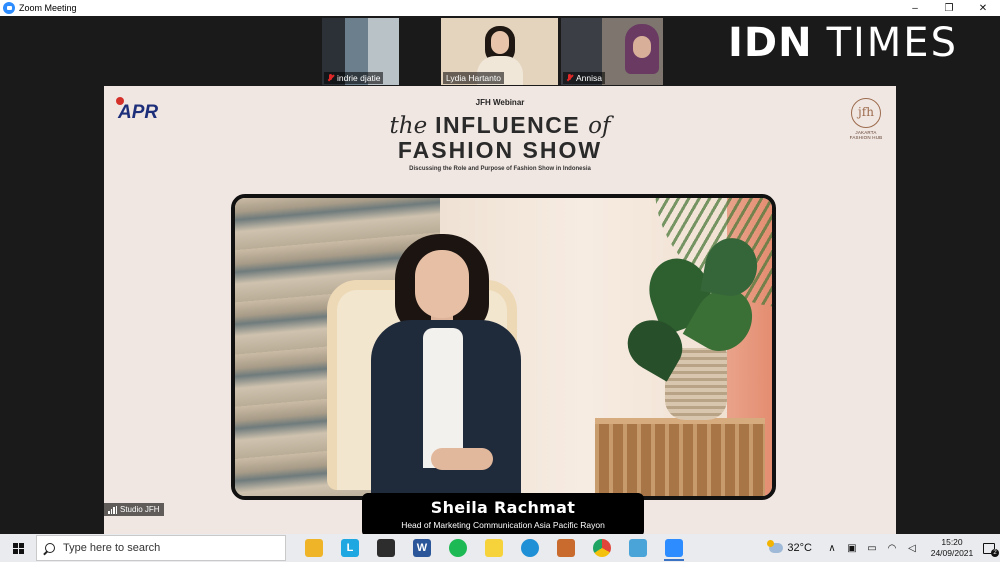 The width and height of the screenshot is (1000, 562). What do you see at coordinates (9, 8) in the screenshot?
I see `zoom-app-icon` at bounding box center [9, 8].